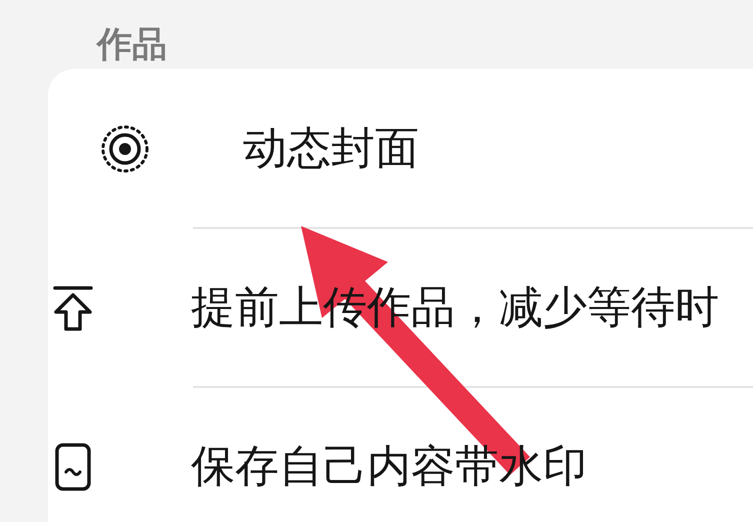  Describe the element at coordinates (331, 148) in the screenshot. I see `menu-item: 动态封面` at that location.